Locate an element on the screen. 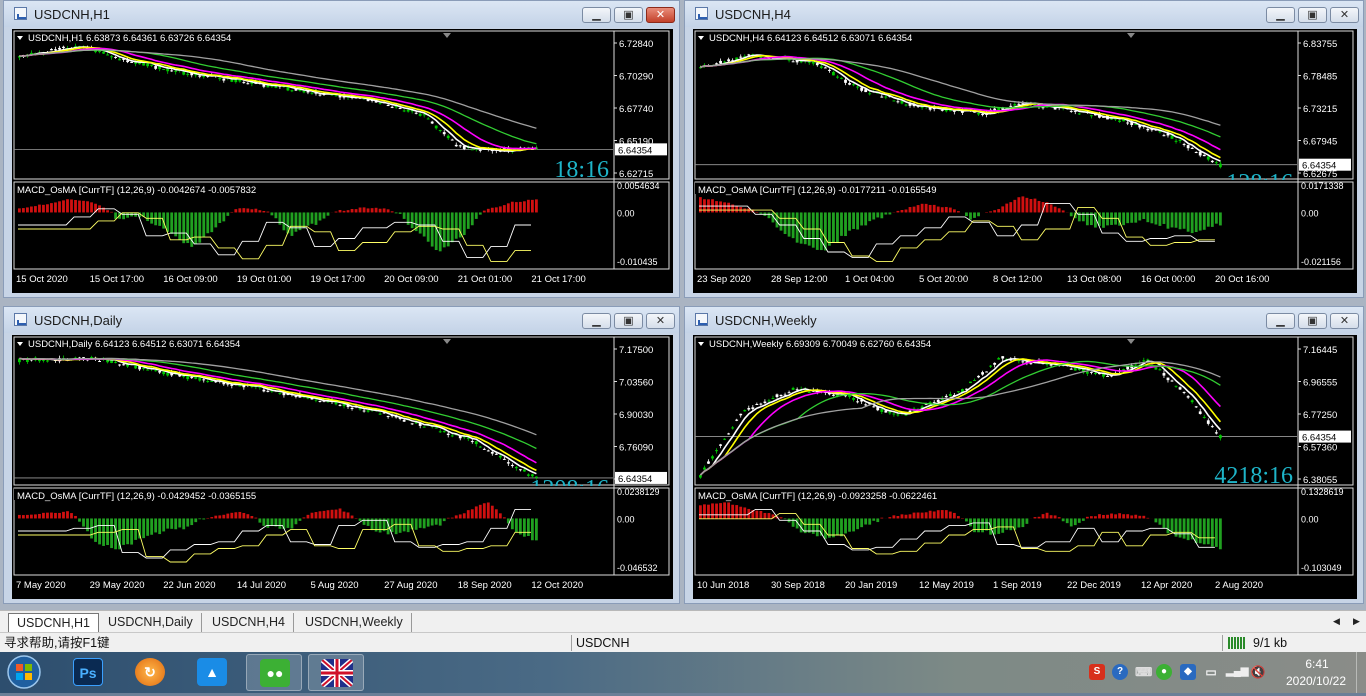 The width and height of the screenshot is (1366, 696). display-icon: ▭ is located at coordinates (1211, 672).